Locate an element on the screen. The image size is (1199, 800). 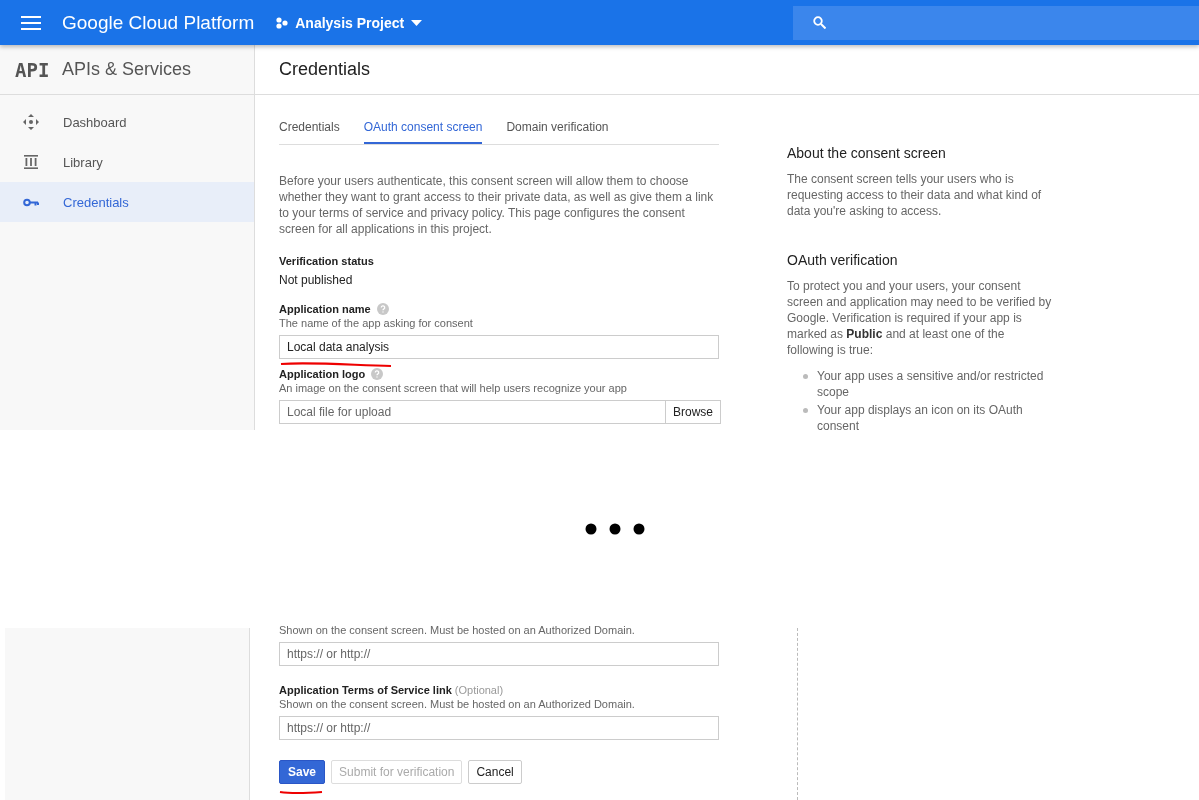
product-name: Google Cloud Platform is located at coordinates (158, 22).